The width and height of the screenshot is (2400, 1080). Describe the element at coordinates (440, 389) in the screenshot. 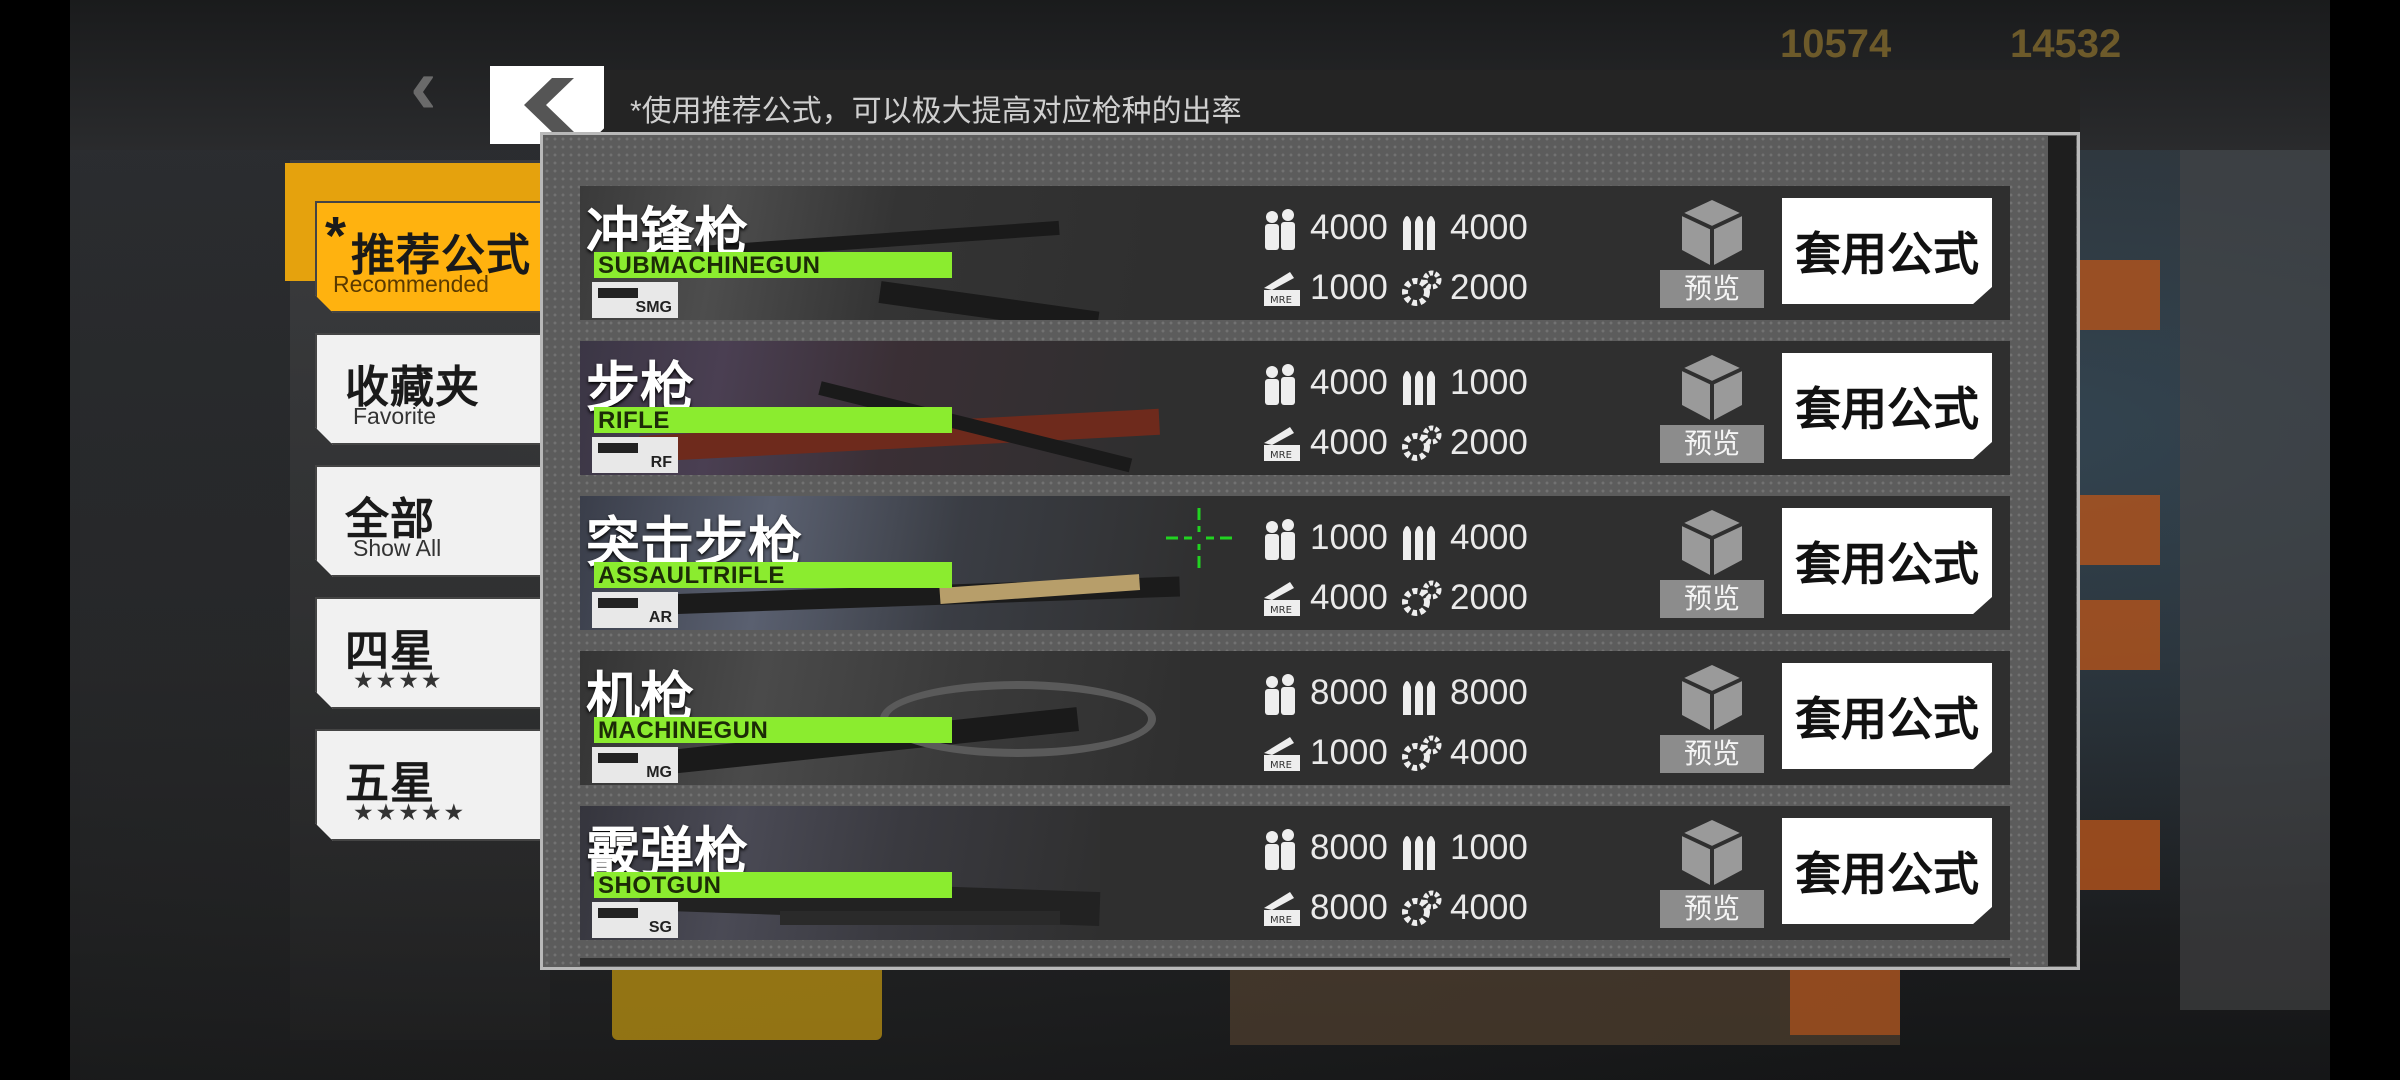

I see `tab-favorite: 收藏夹 Favorite` at that location.